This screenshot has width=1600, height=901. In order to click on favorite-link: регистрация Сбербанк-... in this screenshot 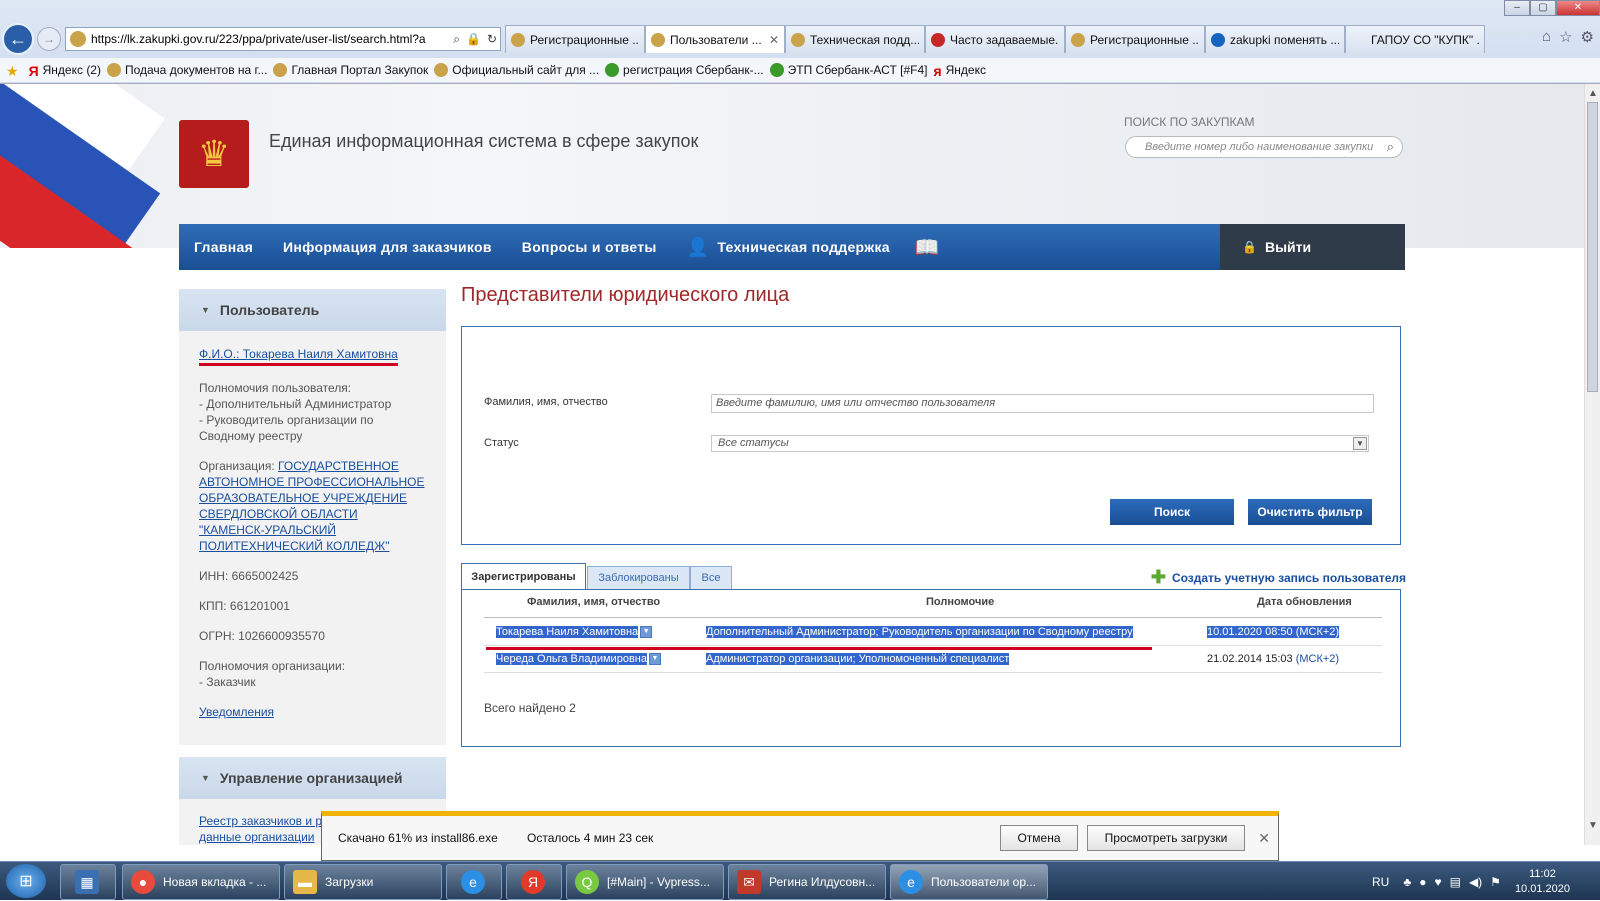, I will do `click(684, 70)`.